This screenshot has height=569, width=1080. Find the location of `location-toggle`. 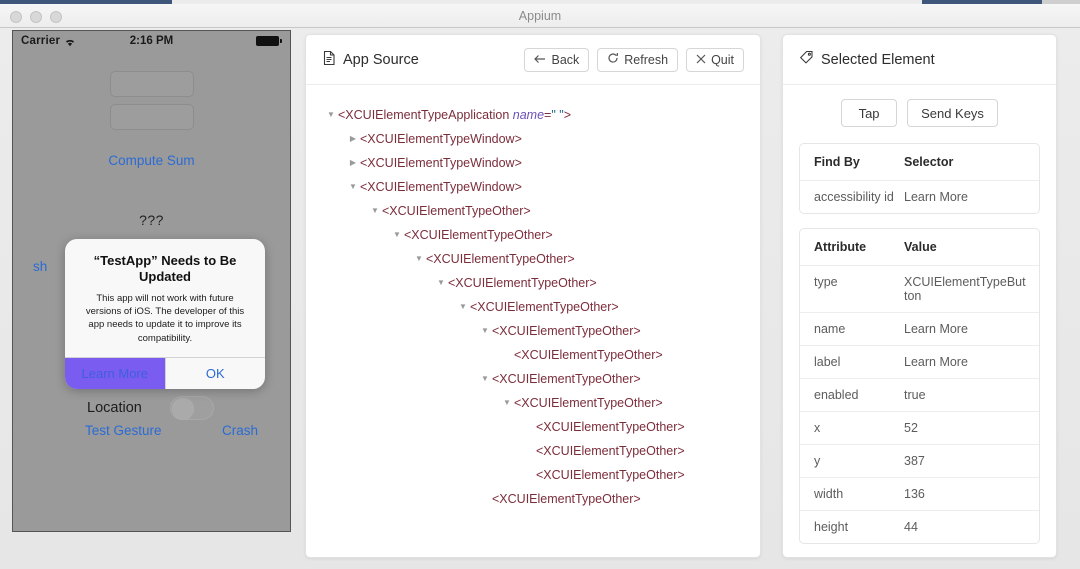

location-toggle is located at coordinates (192, 408).